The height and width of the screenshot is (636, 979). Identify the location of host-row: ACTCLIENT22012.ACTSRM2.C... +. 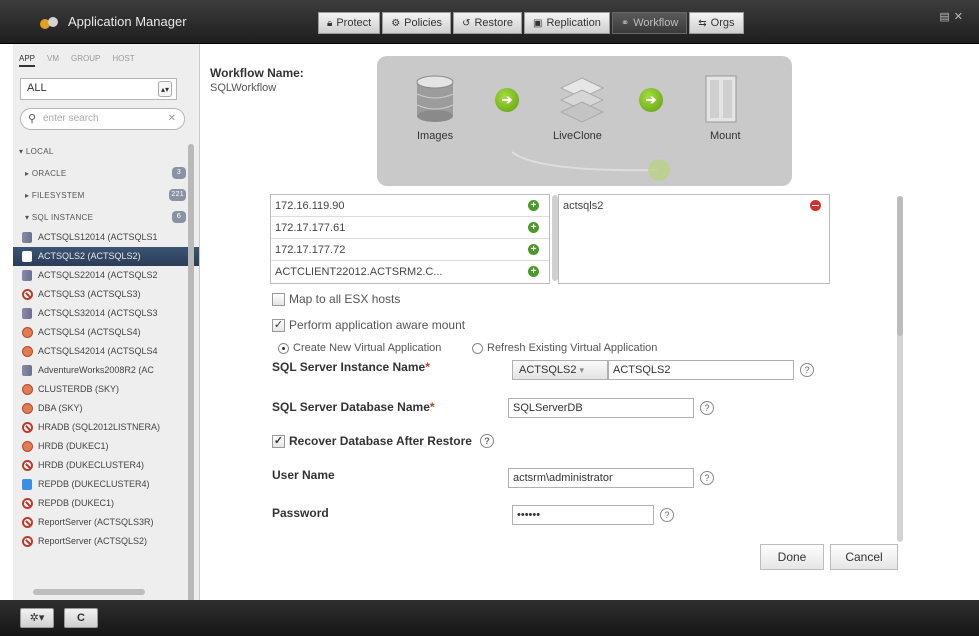
(410, 272).